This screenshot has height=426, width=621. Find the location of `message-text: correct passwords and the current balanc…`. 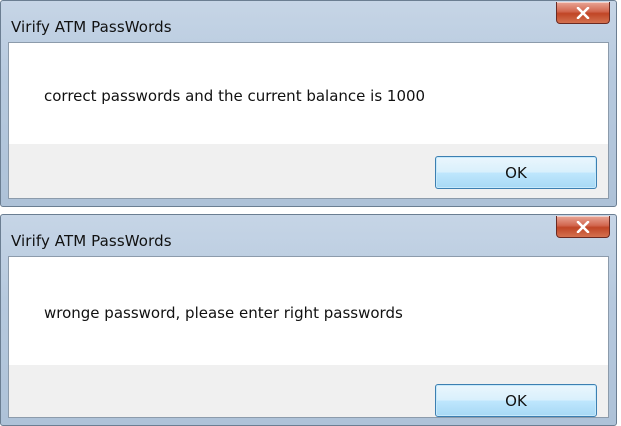

message-text: correct passwords and the current balanc… is located at coordinates (235, 96).